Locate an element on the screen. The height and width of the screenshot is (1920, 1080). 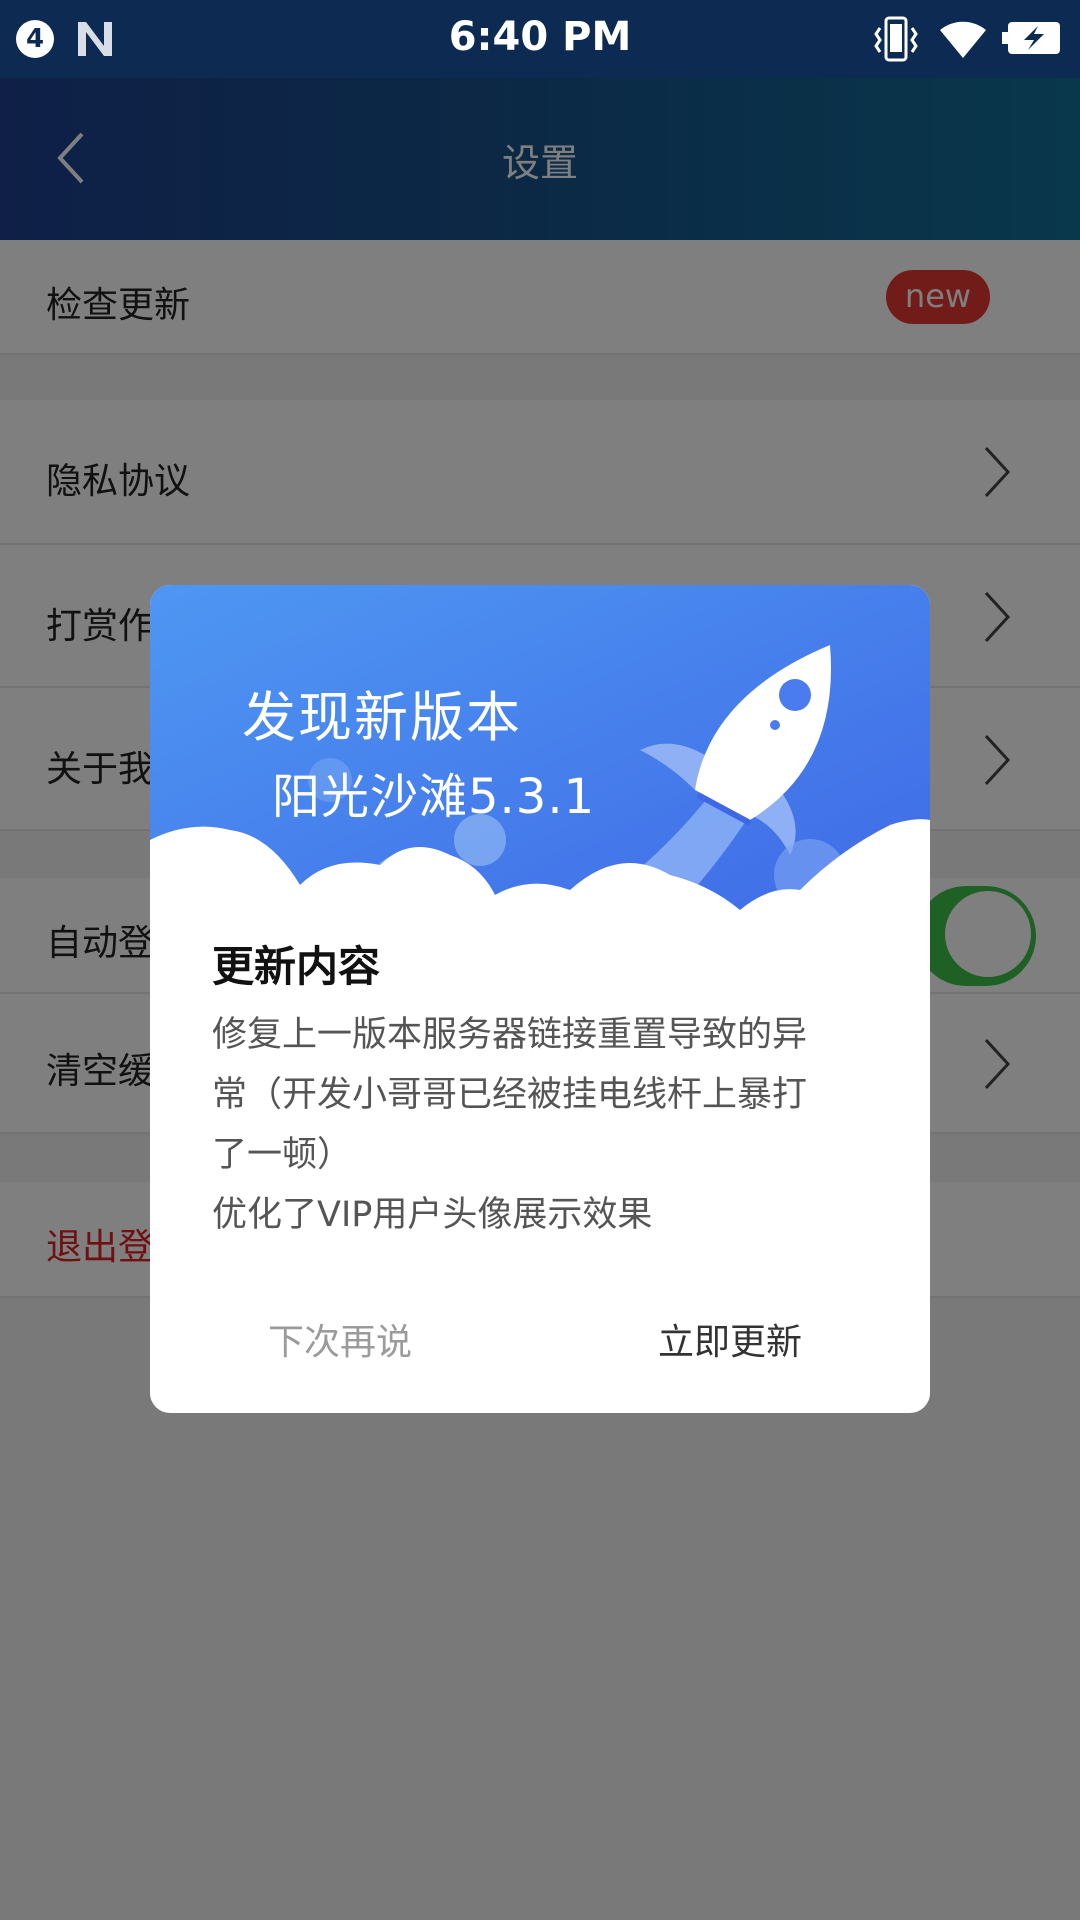
vibrate-icon is located at coordinates (896, 39).